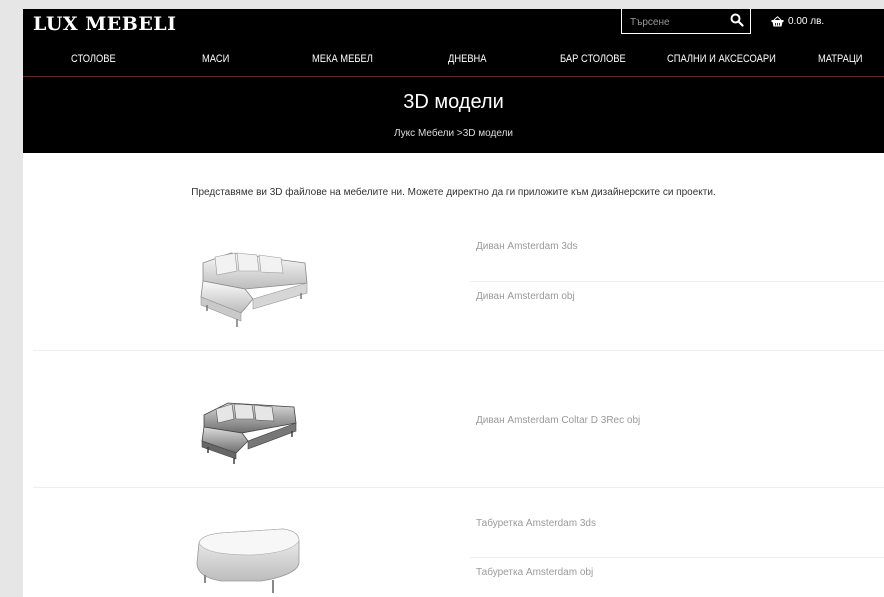 The image size is (884, 597). I want to click on file-link: Диван Amsterdam 3ds, so click(526, 246).